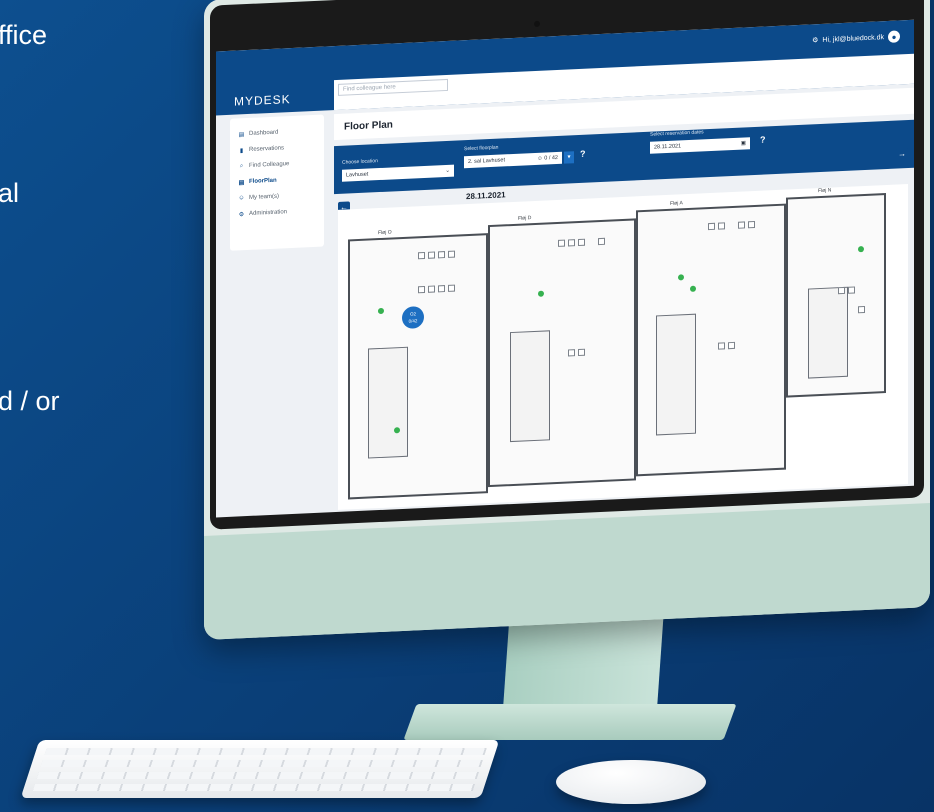 The width and height of the screenshot is (934, 812). I want to click on dates-help-icon: ?, so click(763, 140).